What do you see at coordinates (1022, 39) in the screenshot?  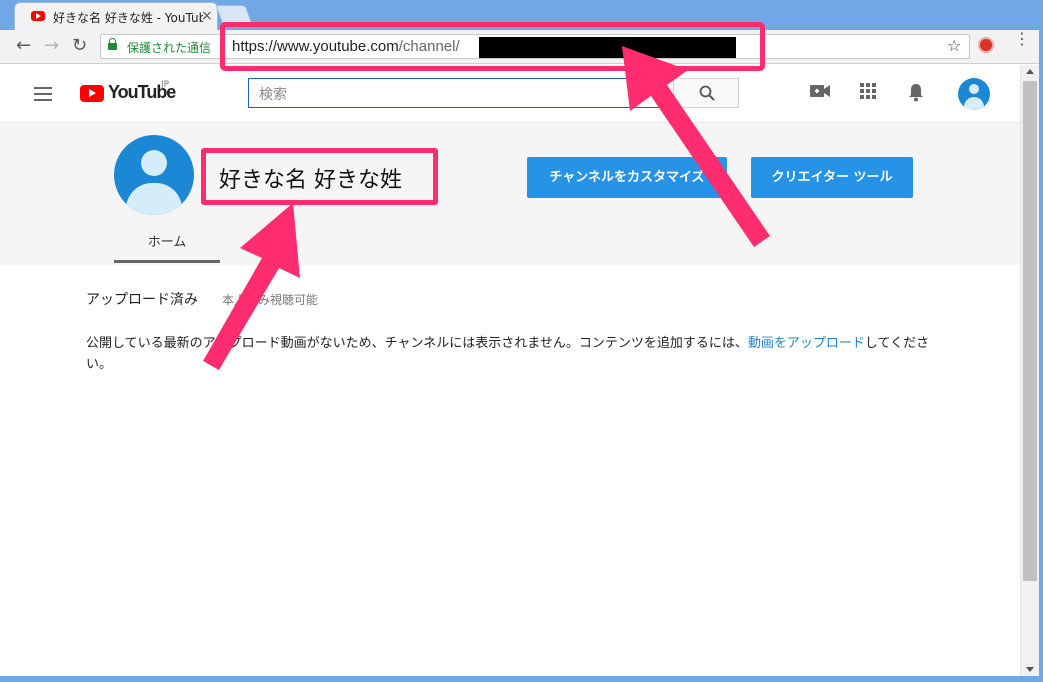 I see `browser-menu-icon: ⋮` at bounding box center [1022, 39].